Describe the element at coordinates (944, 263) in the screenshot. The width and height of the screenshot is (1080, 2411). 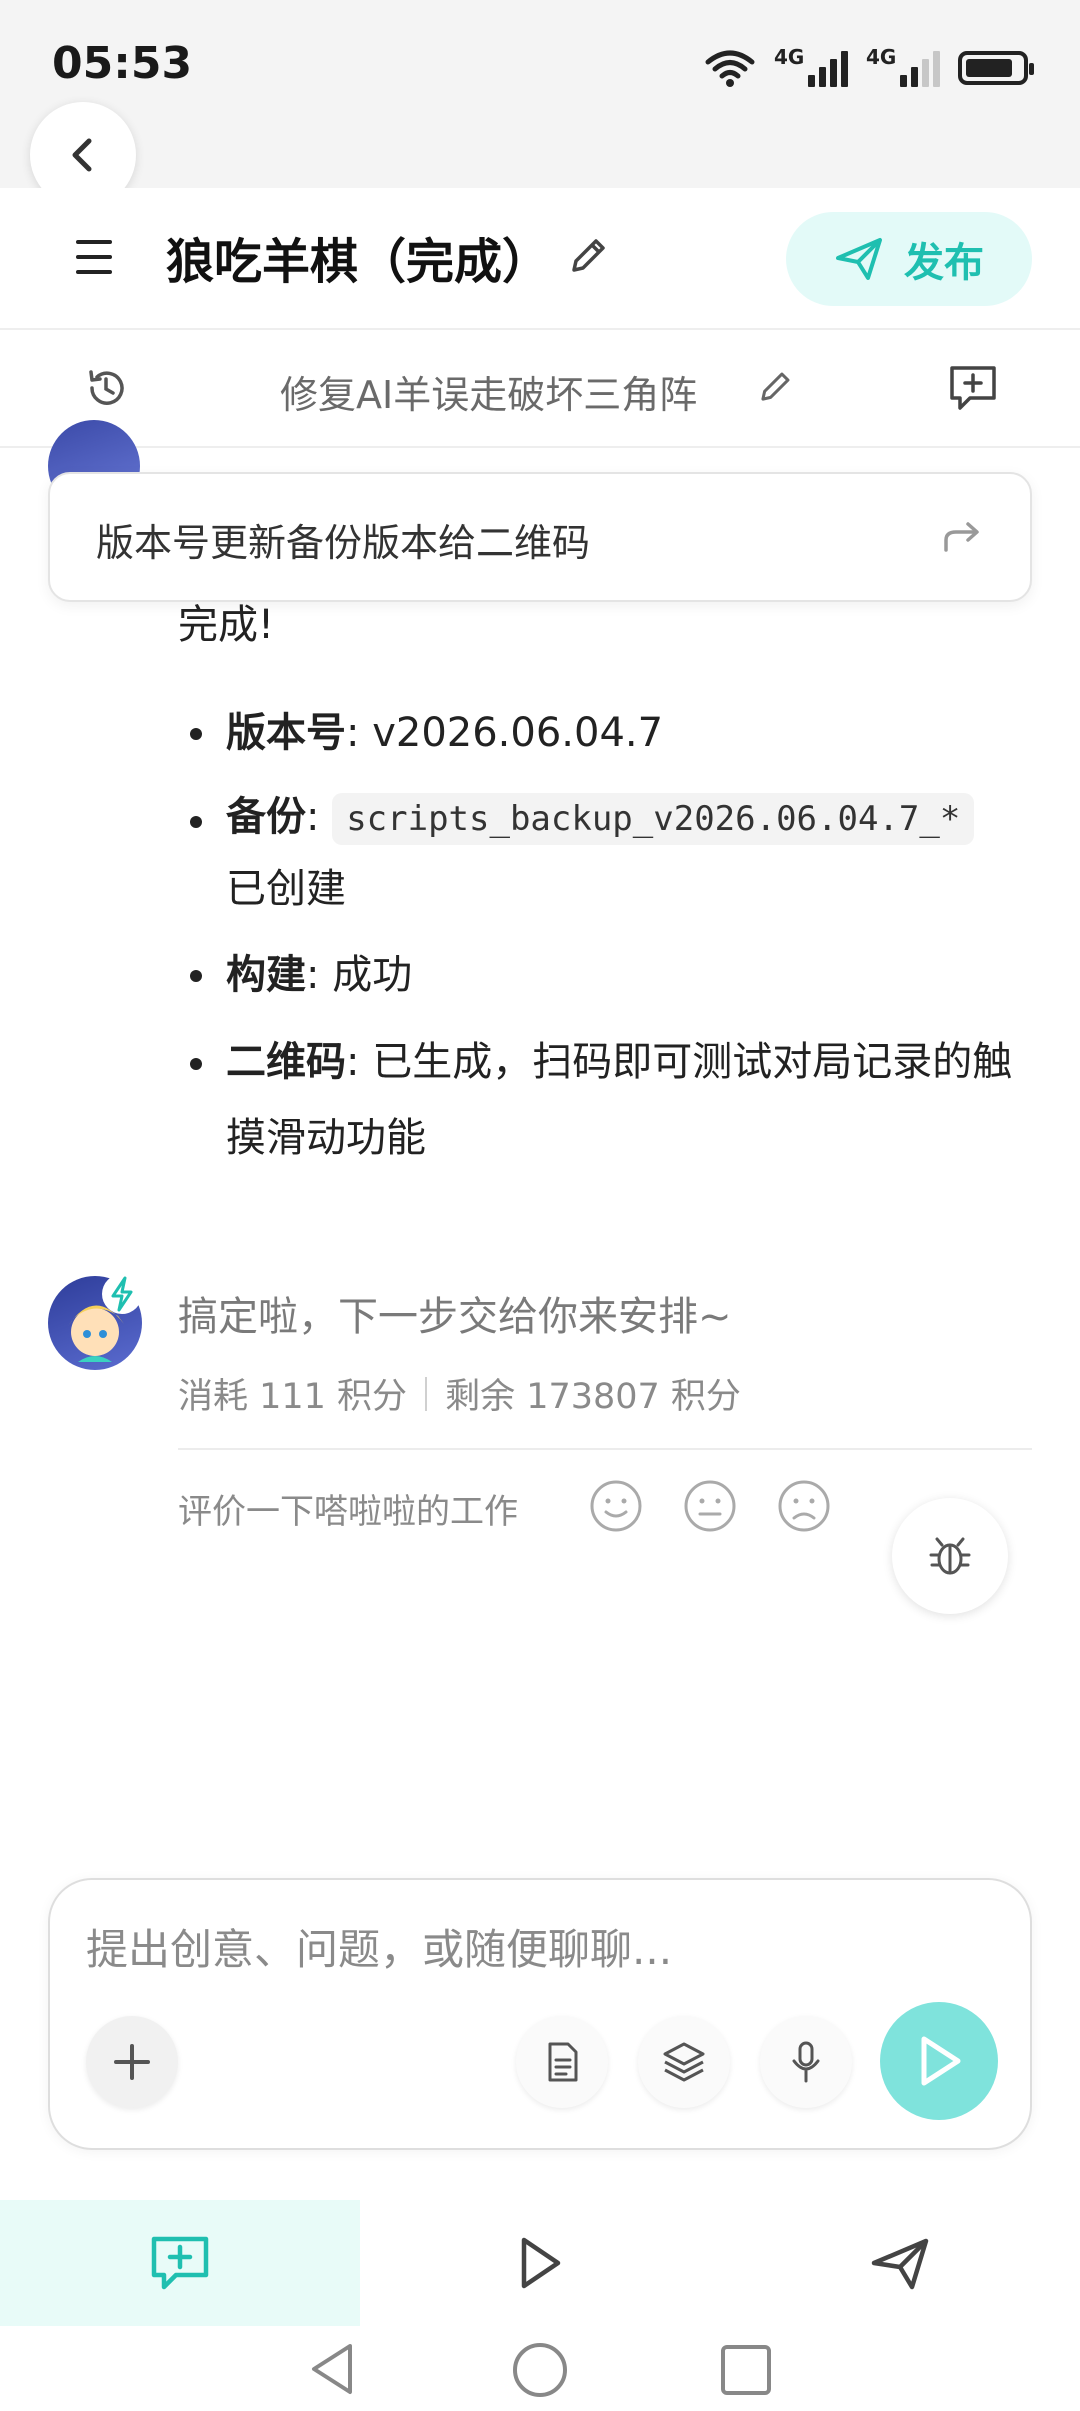
I see `publish-label: 发布` at that location.